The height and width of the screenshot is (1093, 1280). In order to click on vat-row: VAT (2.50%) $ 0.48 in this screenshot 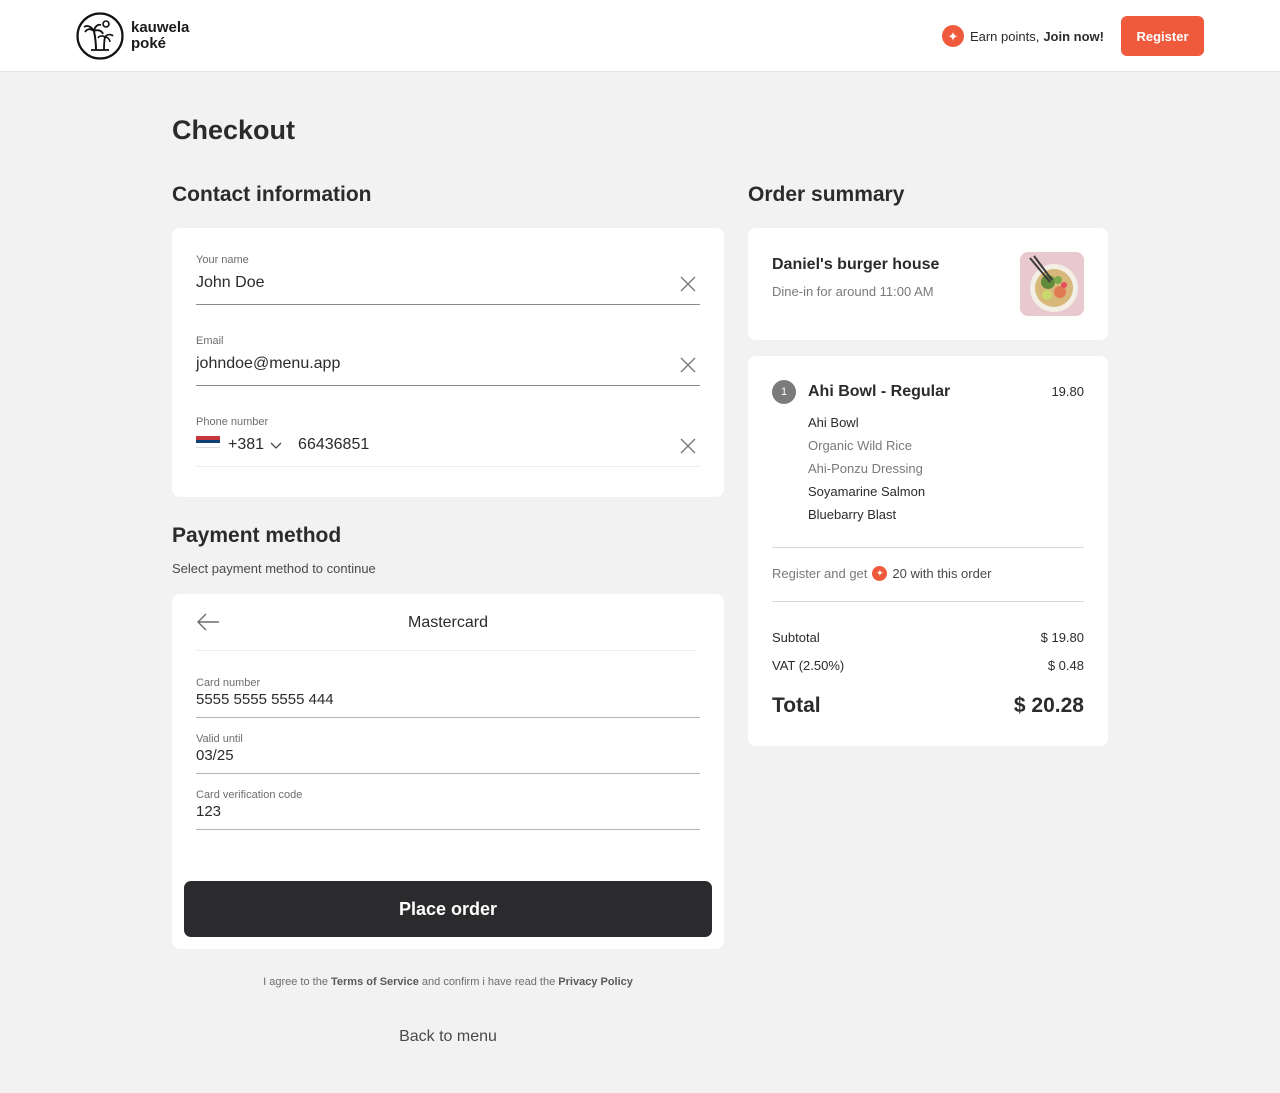, I will do `click(928, 665)`.